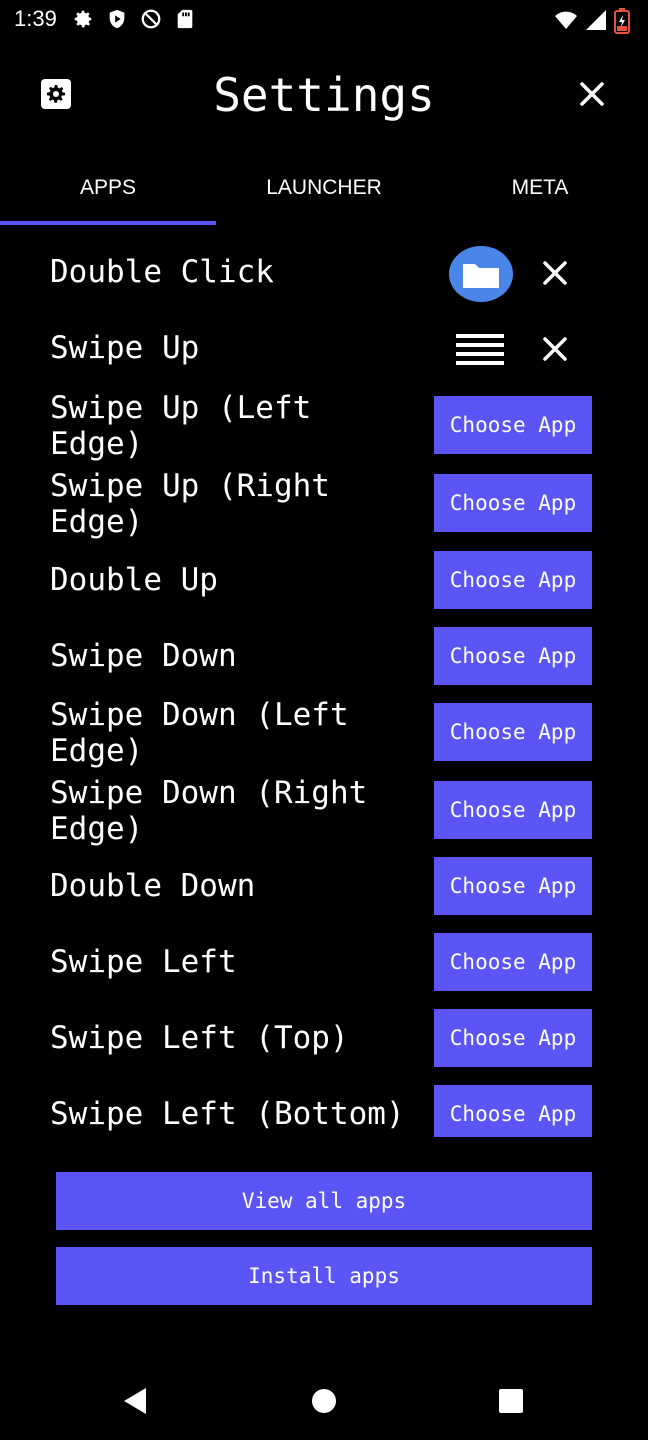 This screenshot has width=648, height=1440. I want to click on gesture-label: Double Up, so click(134, 580).